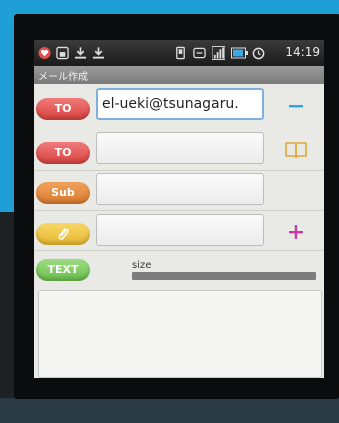 This screenshot has height=423, width=339. I want to click on signal-icon, so click(218, 53).